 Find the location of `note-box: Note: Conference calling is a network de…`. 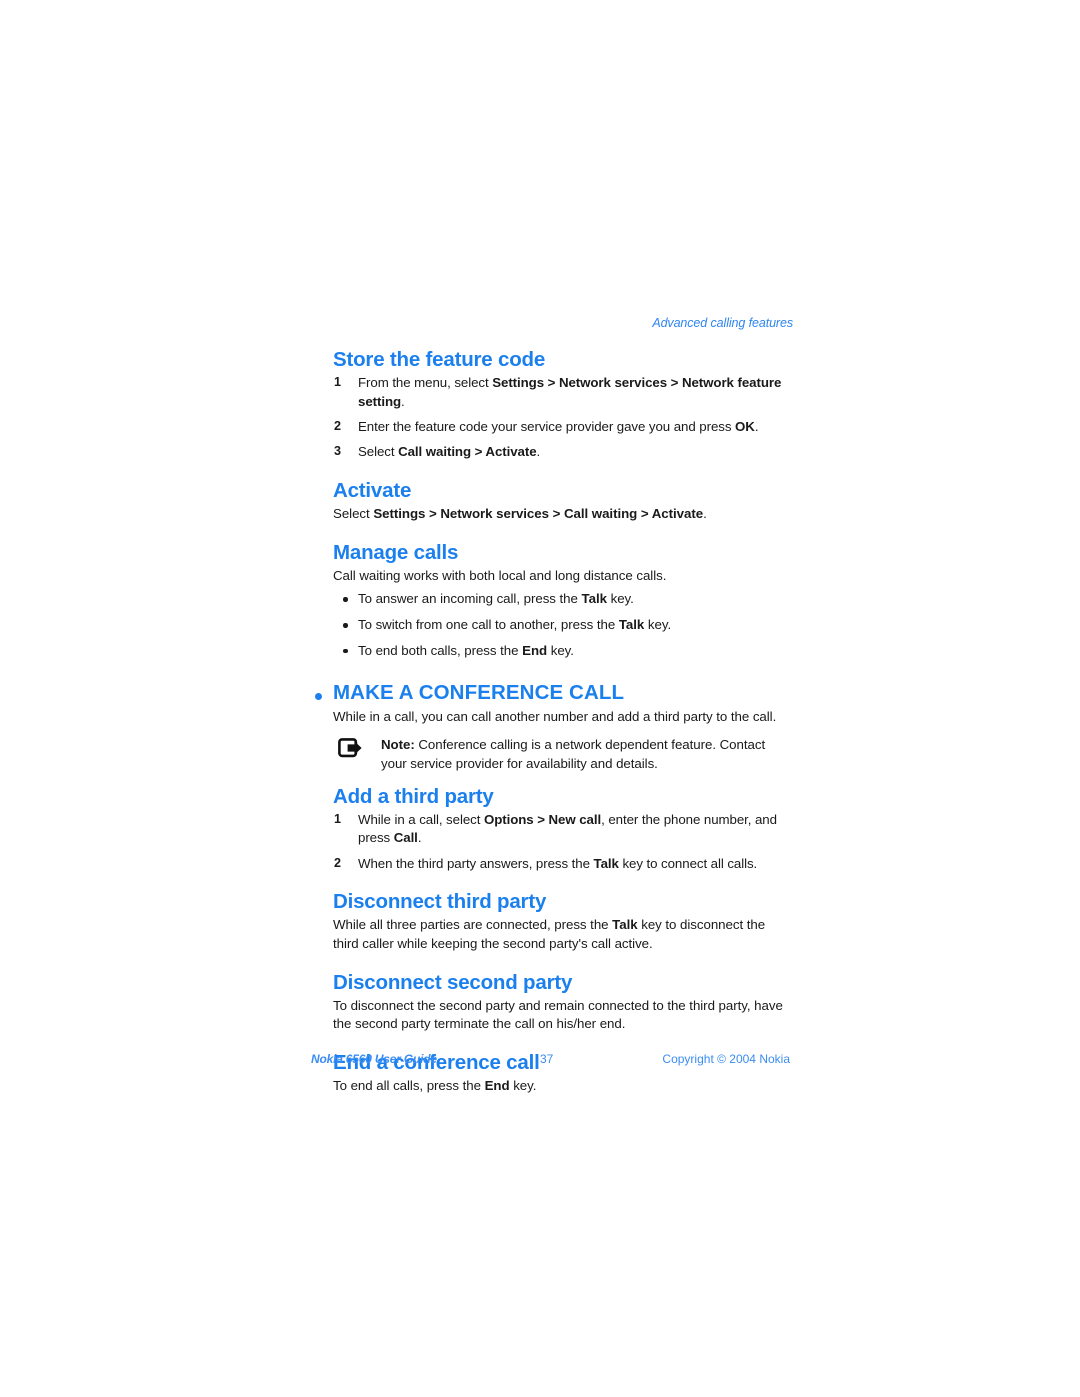

note-box: Note: Conference calling is a network de… is located at coordinates (563, 754).